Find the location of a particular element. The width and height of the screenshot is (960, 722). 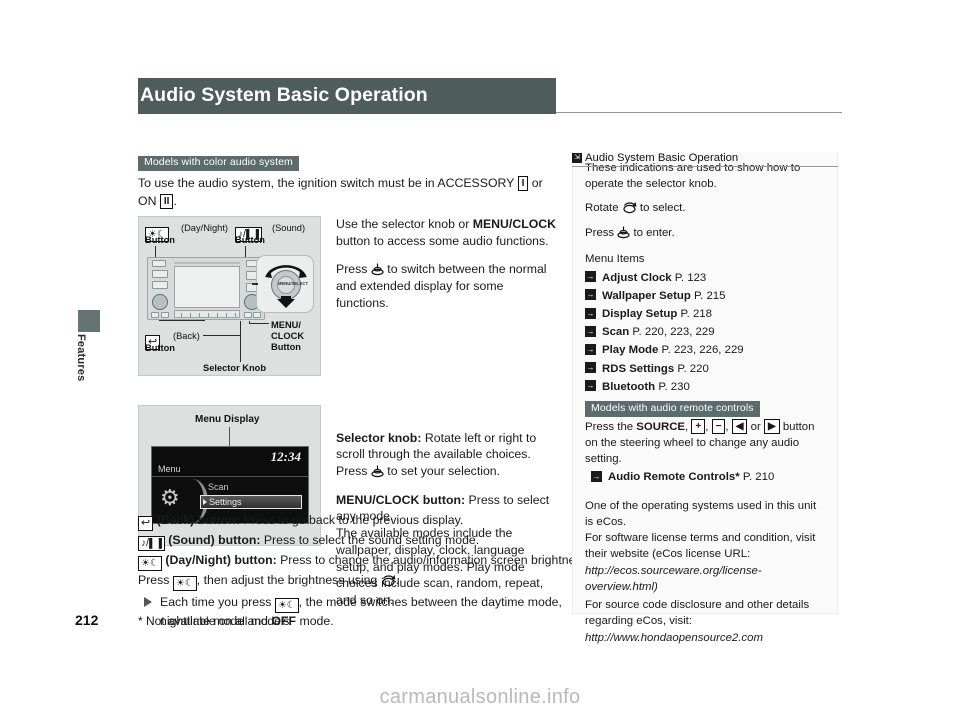

menu-display-top-bar: 12:34 Menu is located at coordinates (230, 461).